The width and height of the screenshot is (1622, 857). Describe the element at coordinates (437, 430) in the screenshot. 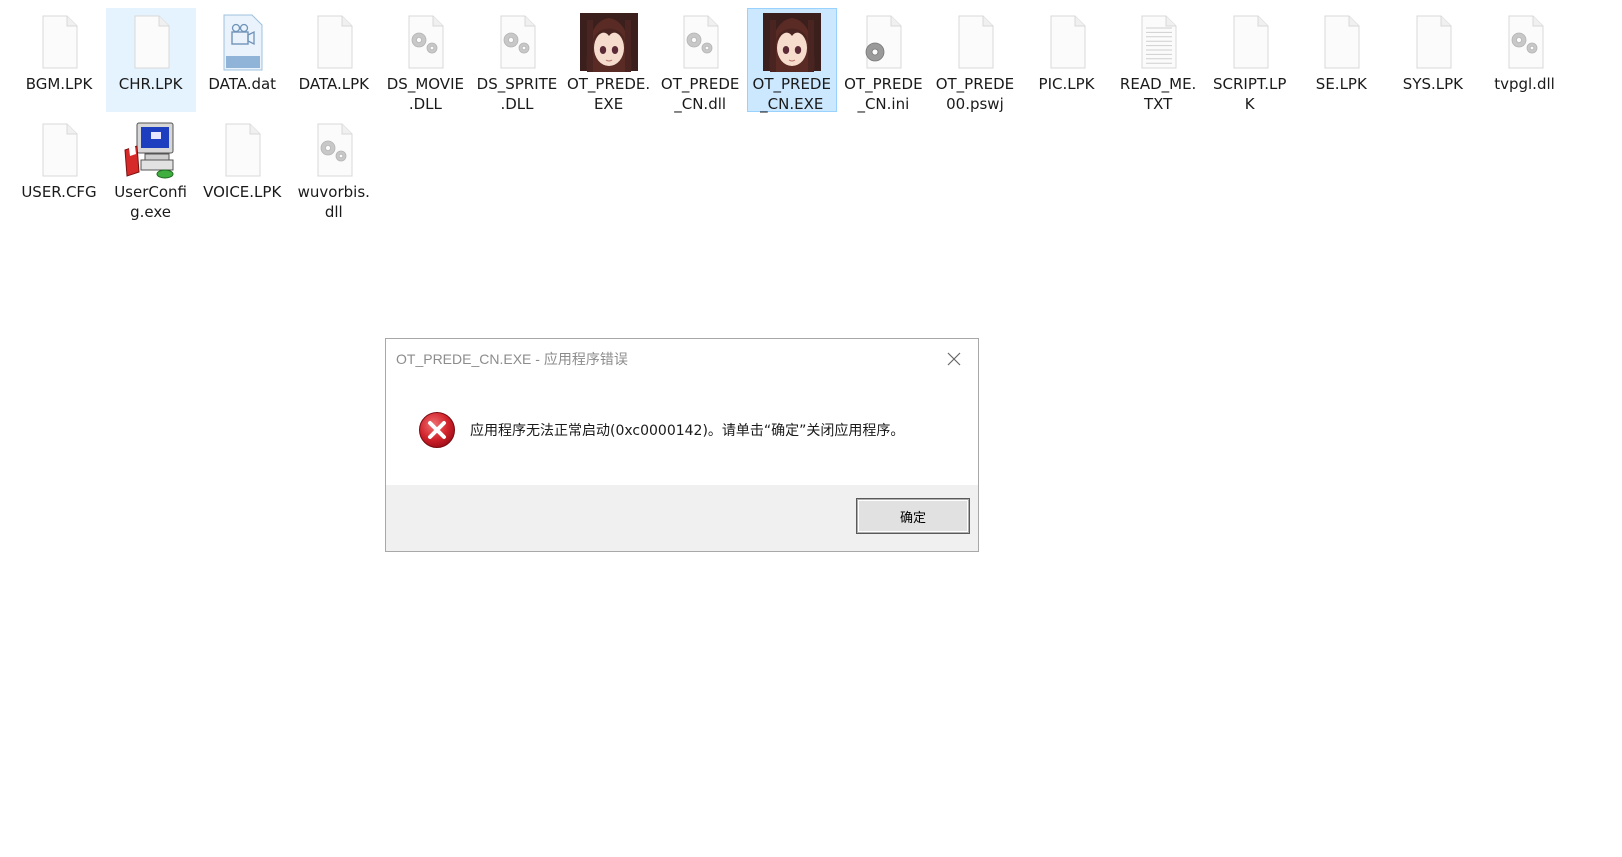

I see `error-icon` at that location.